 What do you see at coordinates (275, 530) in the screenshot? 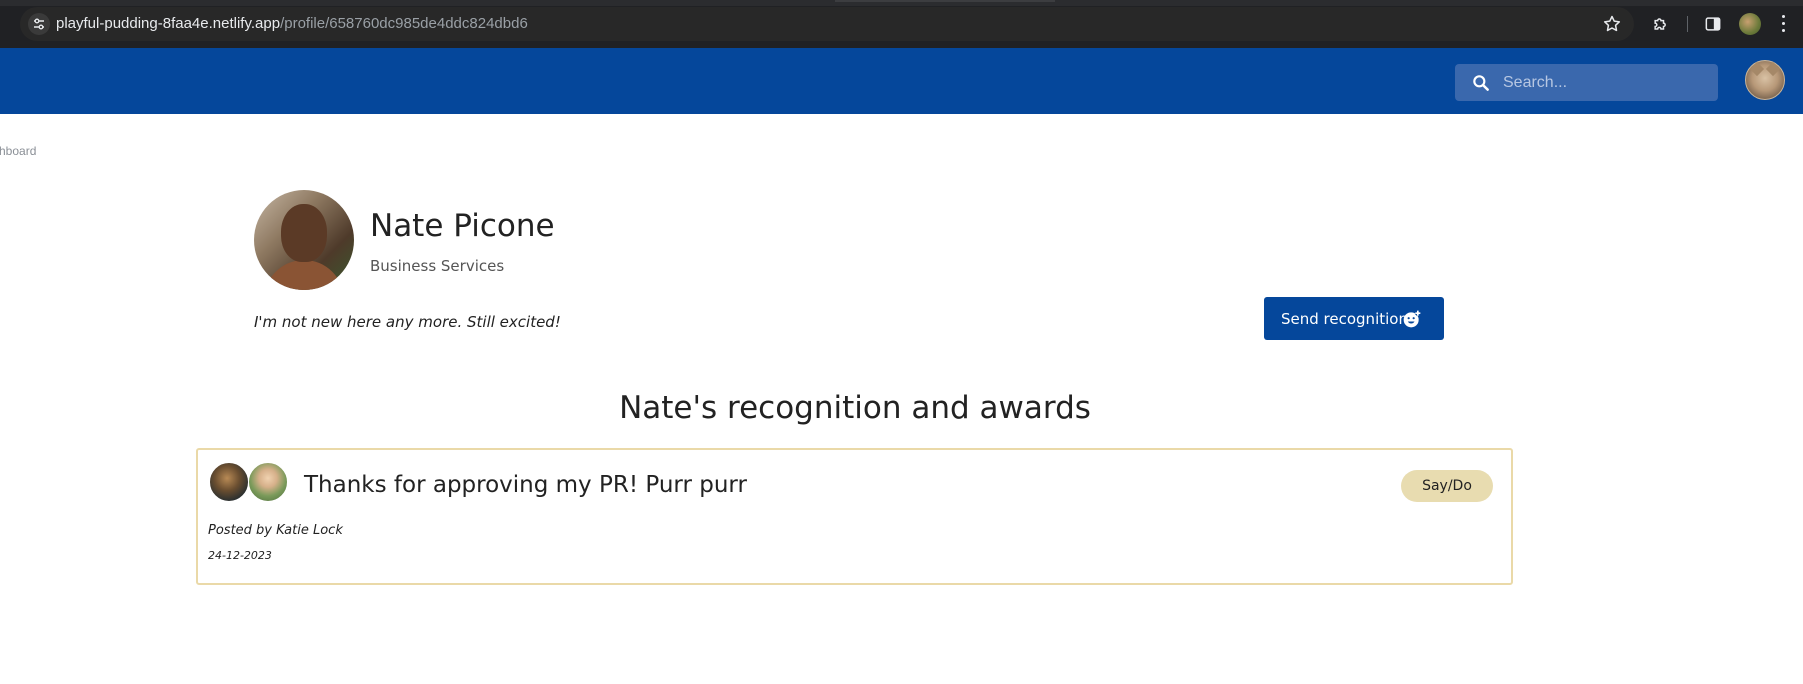
I see `recognition-author: Posted by Katie Lock` at bounding box center [275, 530].